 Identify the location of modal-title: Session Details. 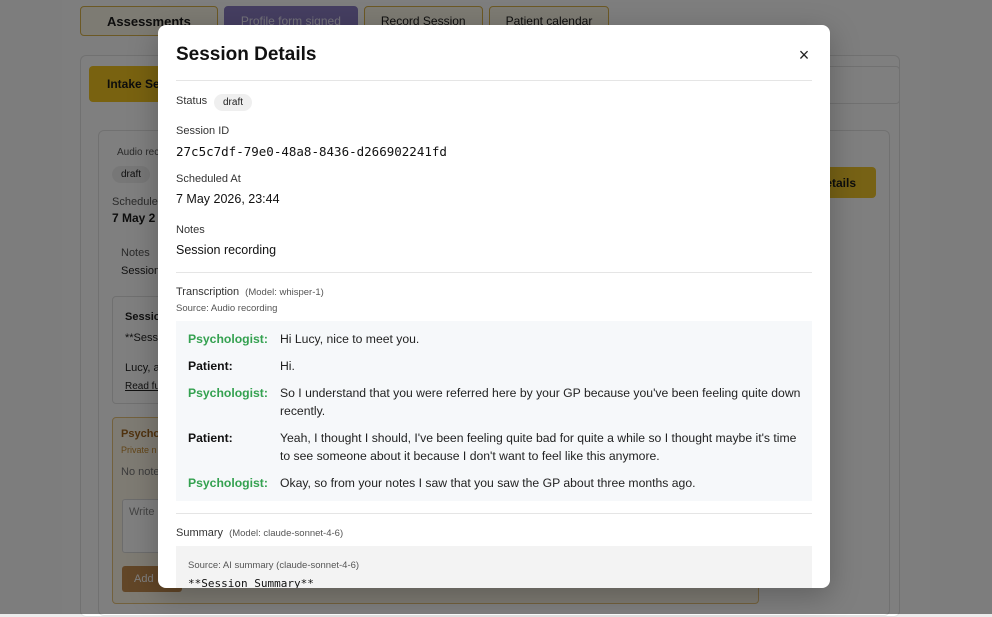
(246, 54).